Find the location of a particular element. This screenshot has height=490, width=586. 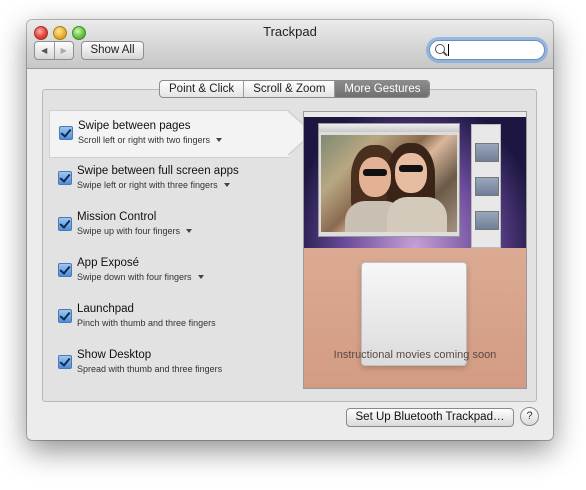

gesture-title: Swipe between pages is located at coordinates (134, 126).